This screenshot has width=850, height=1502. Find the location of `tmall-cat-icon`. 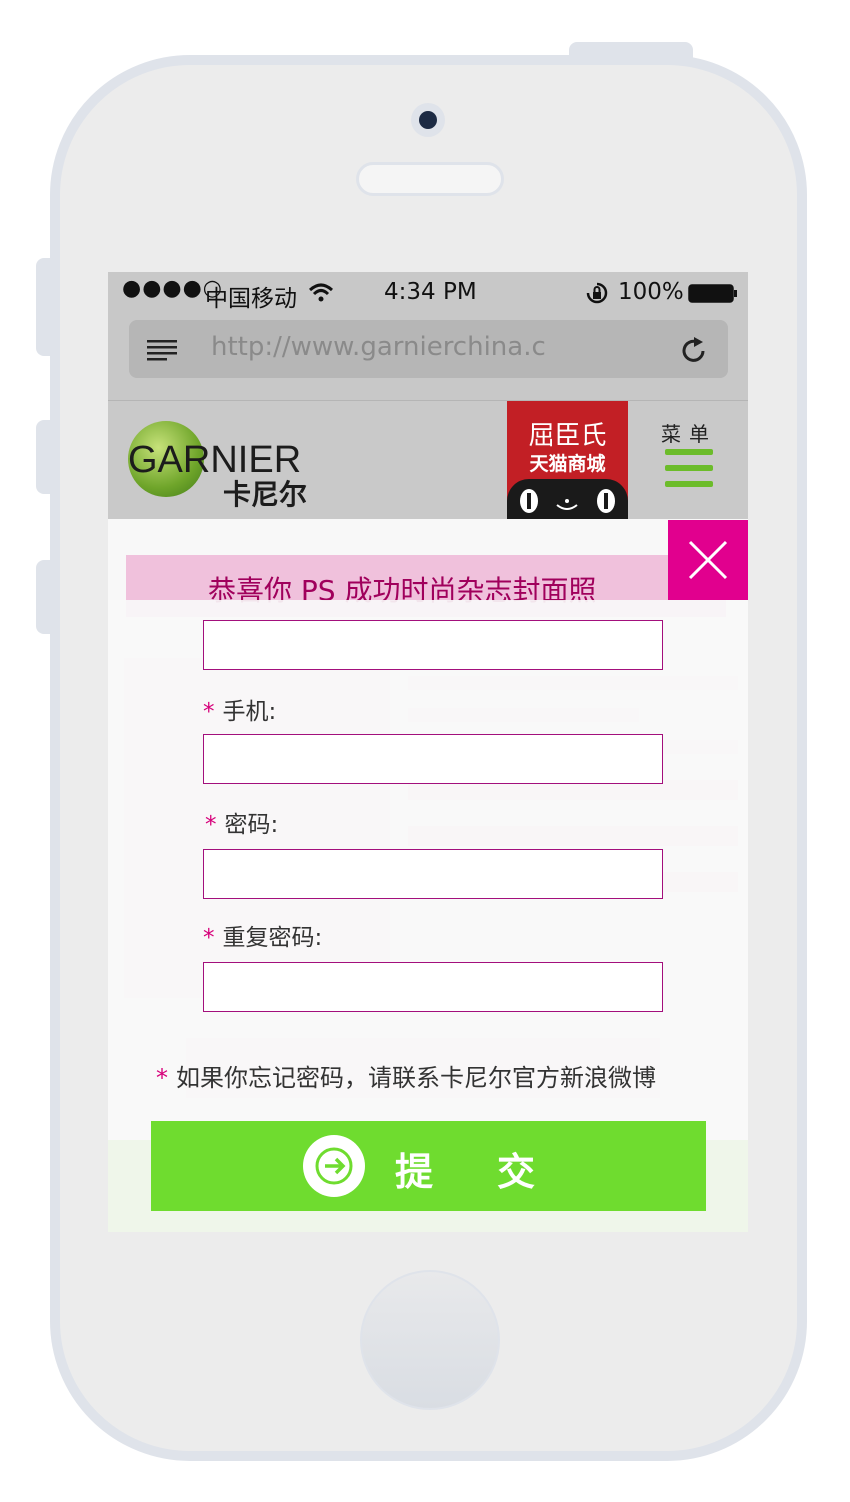

tmall-cat-icon is located at coordinates (567, 499).